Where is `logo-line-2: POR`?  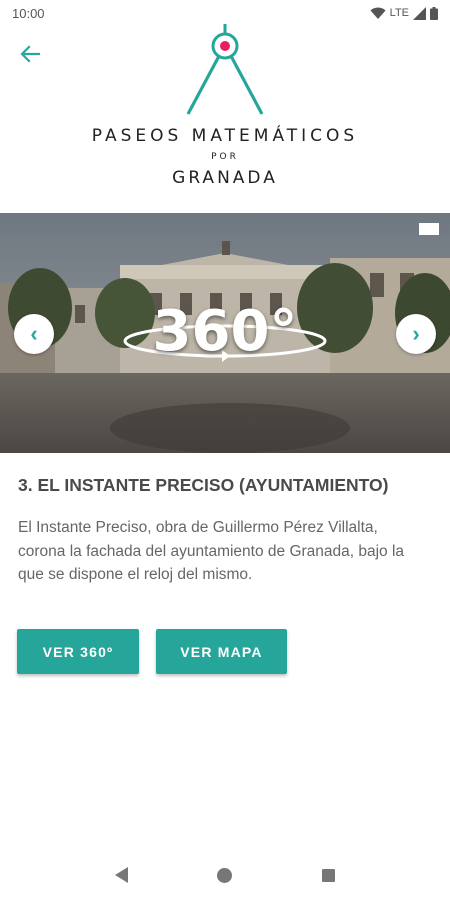 logo-line-2: POR is located at coordinates (225, 157).